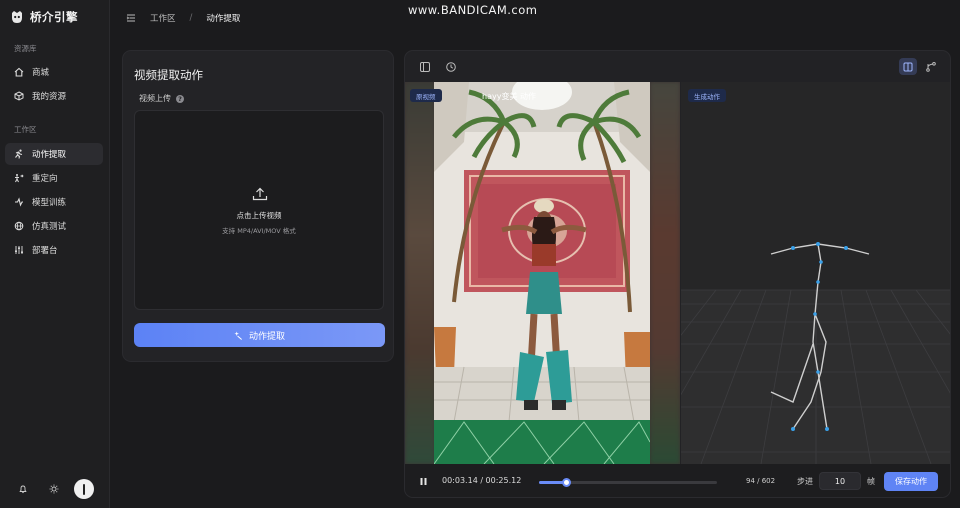 Image resolution: width=960 pixels, height=508 pixels. I want to click on retarget-icon, so click(19, 178).